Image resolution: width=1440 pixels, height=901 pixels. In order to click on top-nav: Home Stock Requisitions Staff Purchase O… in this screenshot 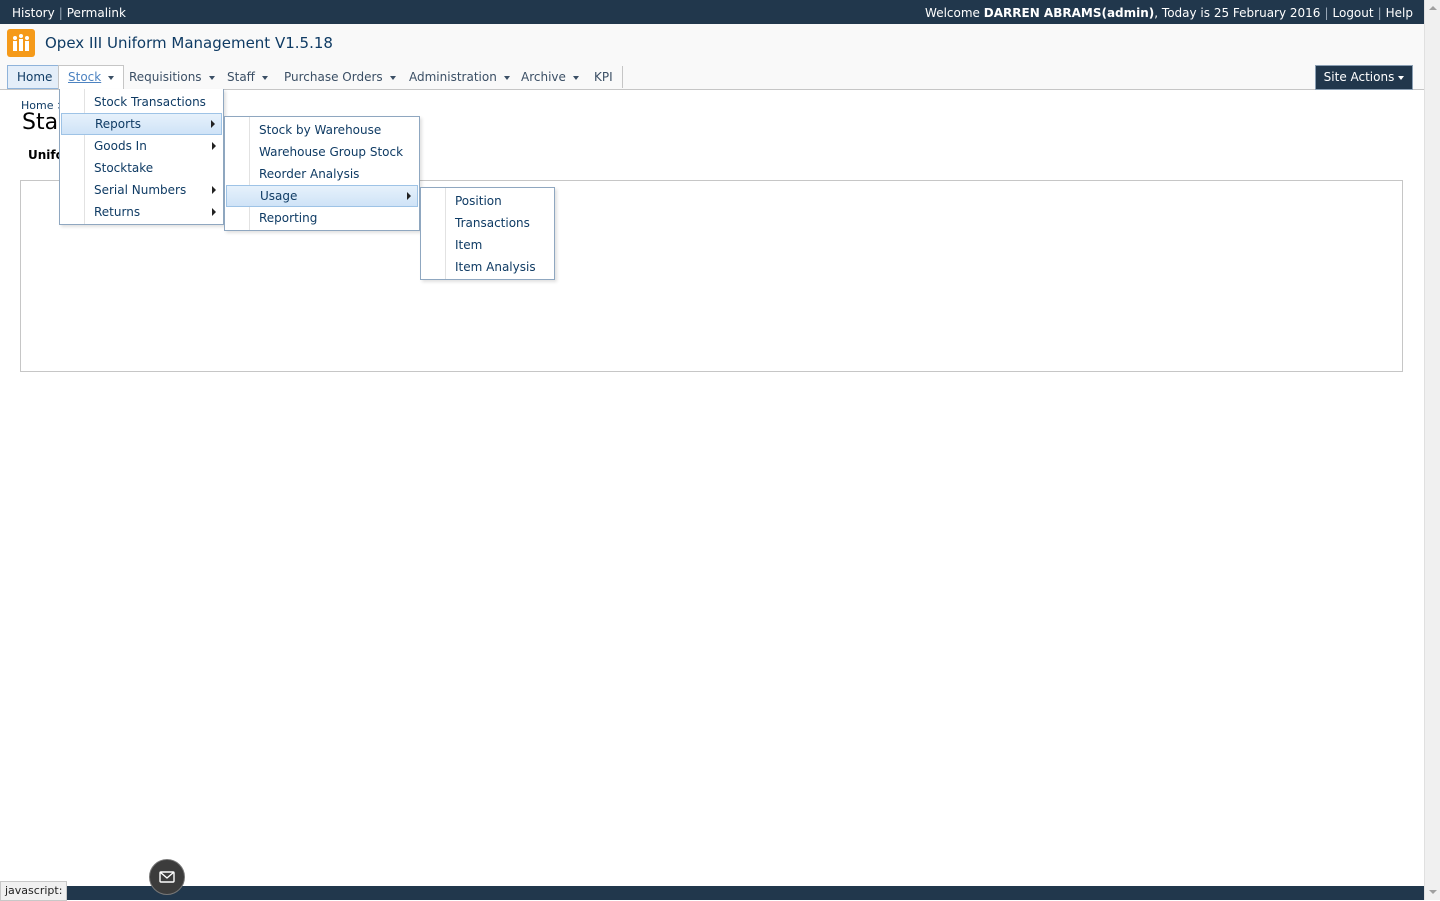, I will do `click(712, 77)`.